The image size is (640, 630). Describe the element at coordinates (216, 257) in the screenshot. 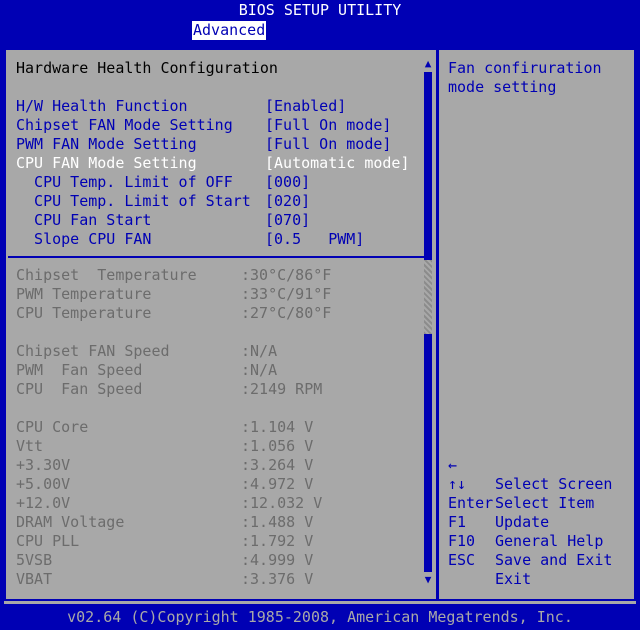

I see `section-divider` at that location.